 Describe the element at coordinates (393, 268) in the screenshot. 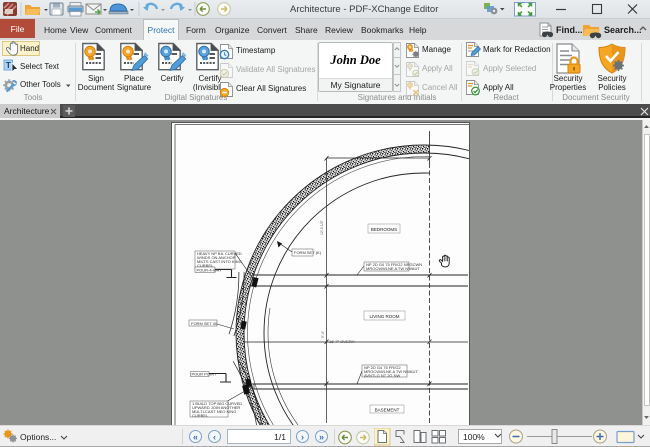

I see `svg-text: MRGCWWLNE A TW NWAUT` at that location.